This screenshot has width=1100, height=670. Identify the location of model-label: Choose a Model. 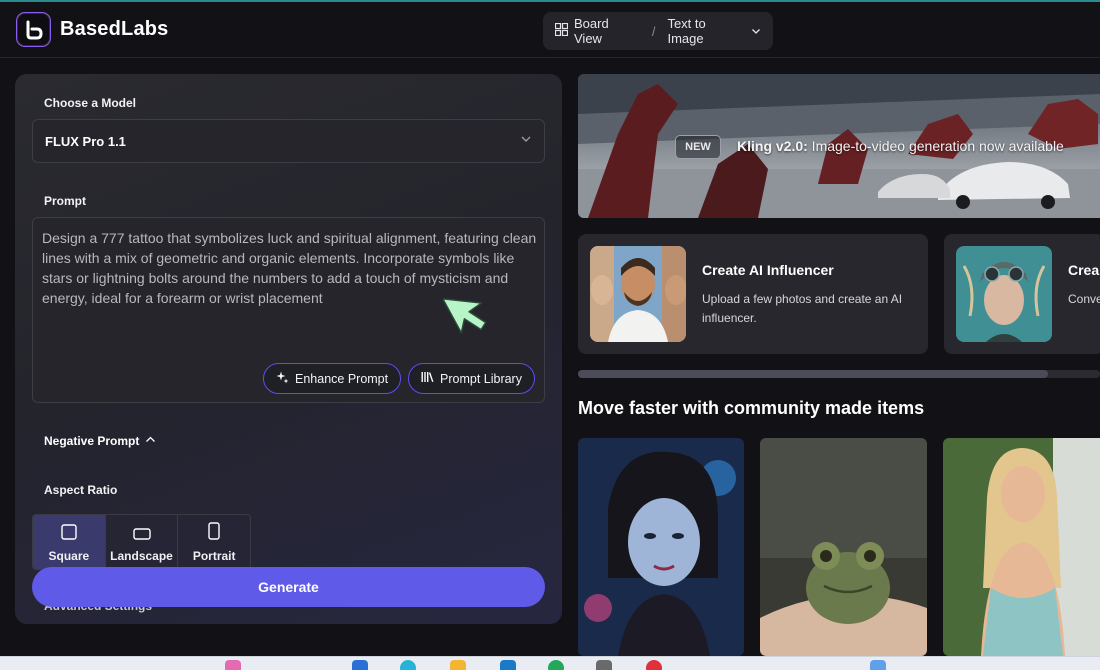
(90, 103).